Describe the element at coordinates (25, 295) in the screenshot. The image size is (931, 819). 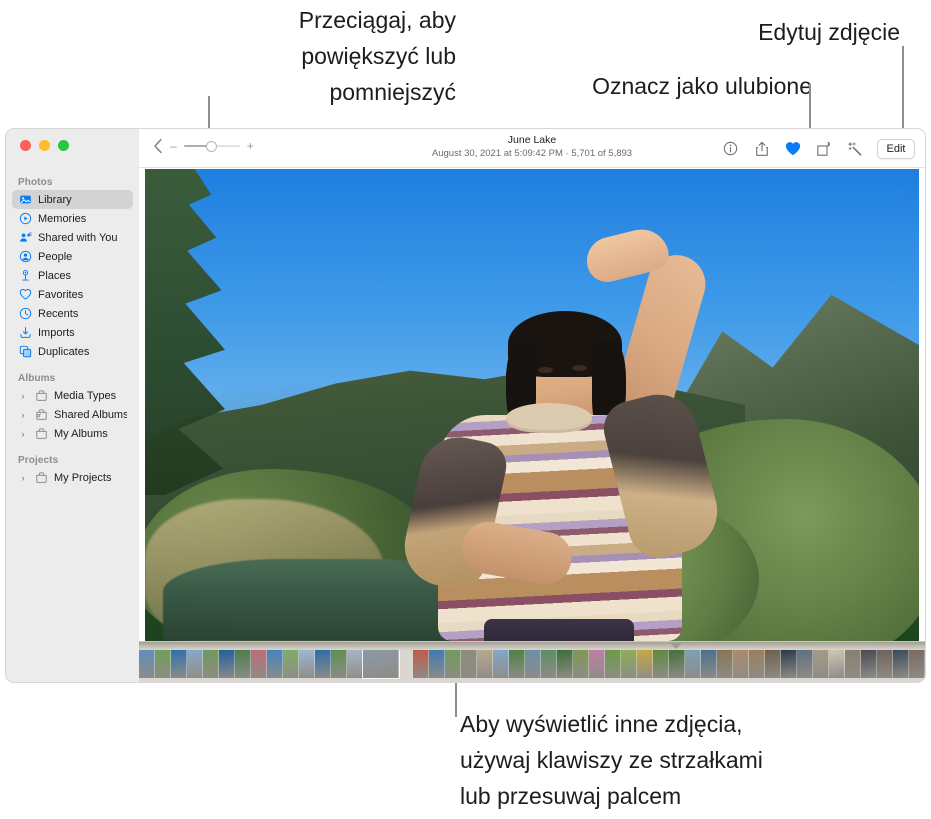
I see `heart-icon` at that location.